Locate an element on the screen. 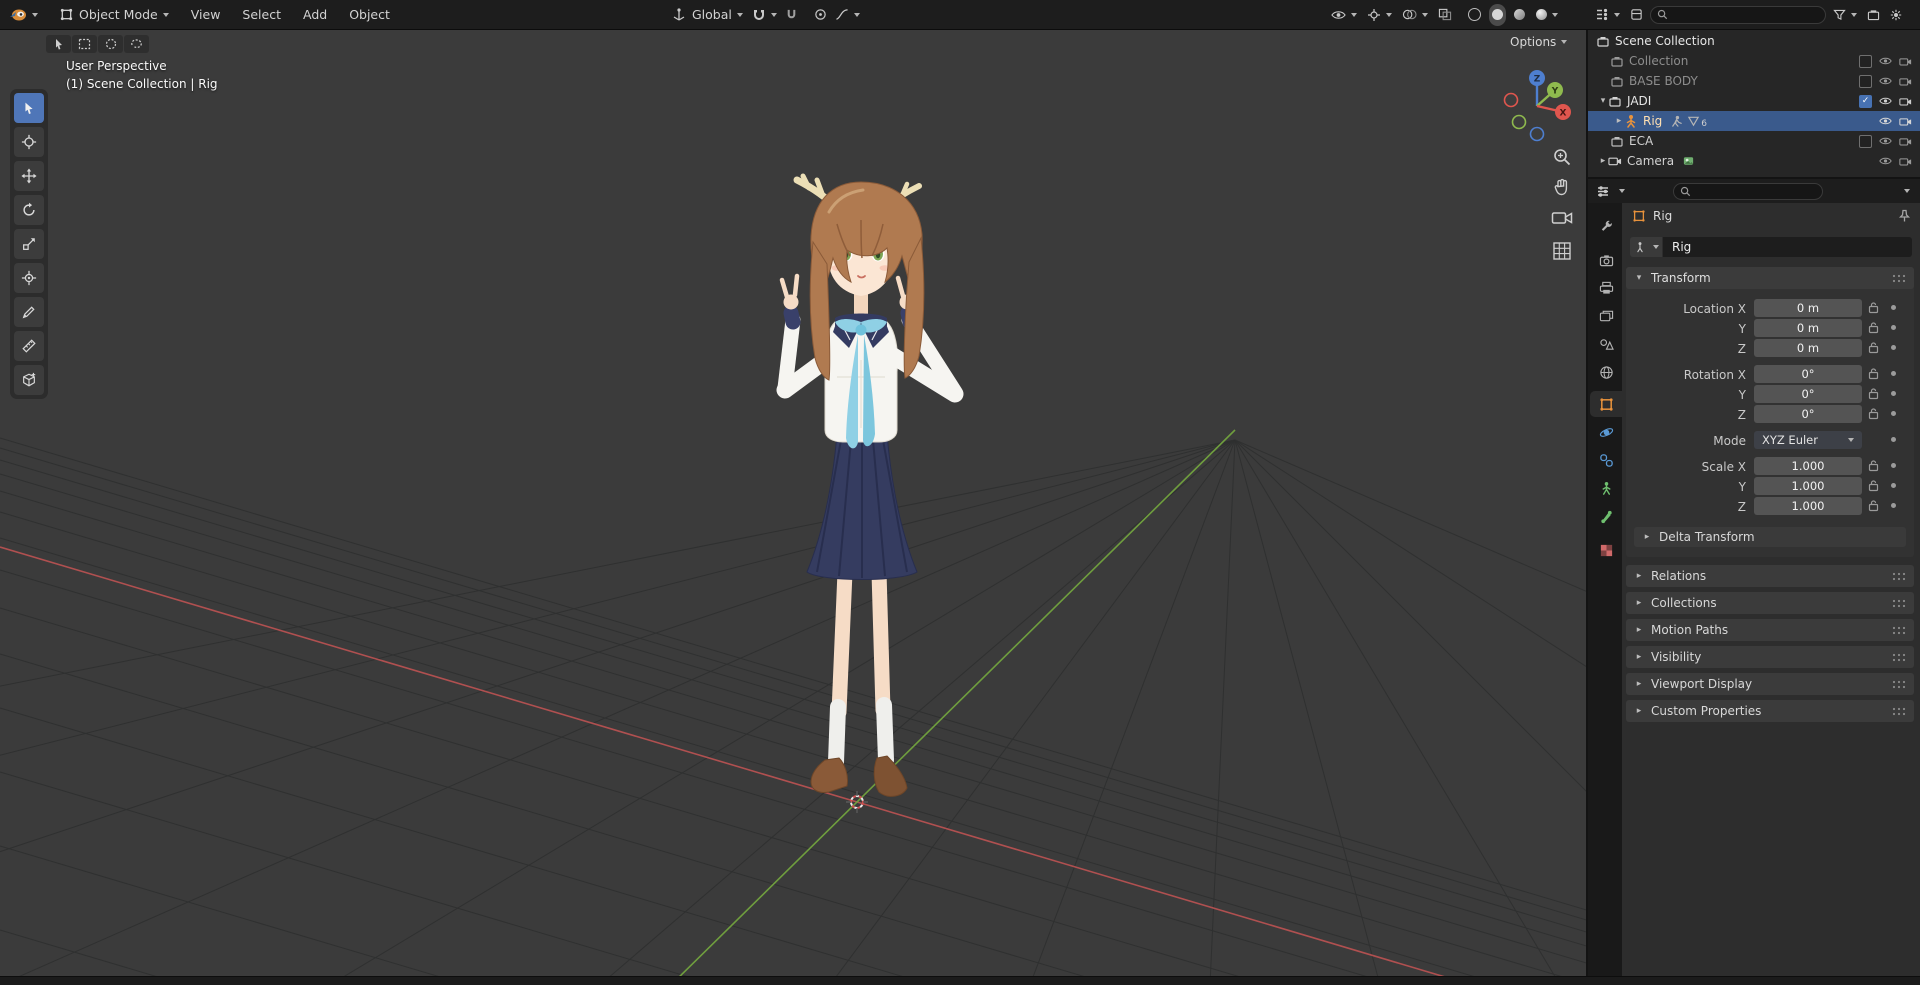  shading-rendered-button is located at coordinates (1547, 15).